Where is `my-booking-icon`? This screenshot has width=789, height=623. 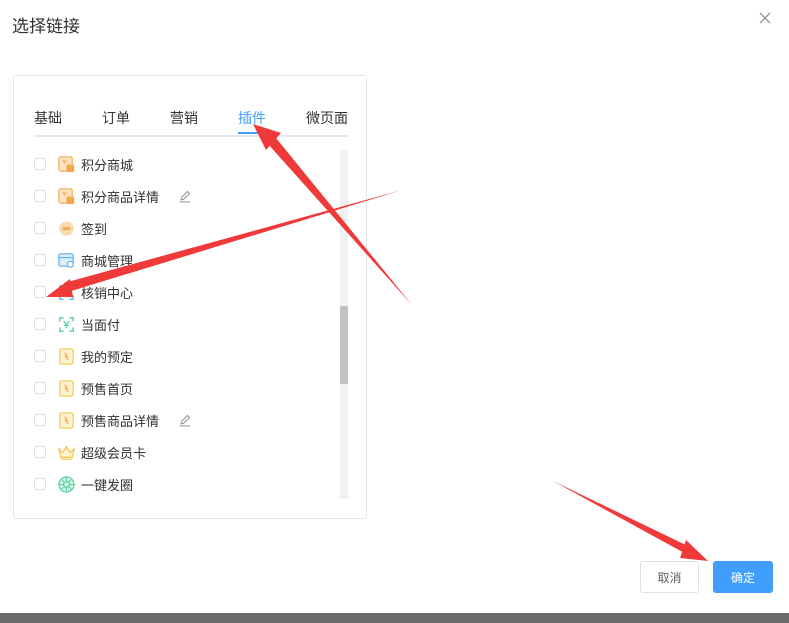 my-booking-icon is located at coordinates (66, 356).